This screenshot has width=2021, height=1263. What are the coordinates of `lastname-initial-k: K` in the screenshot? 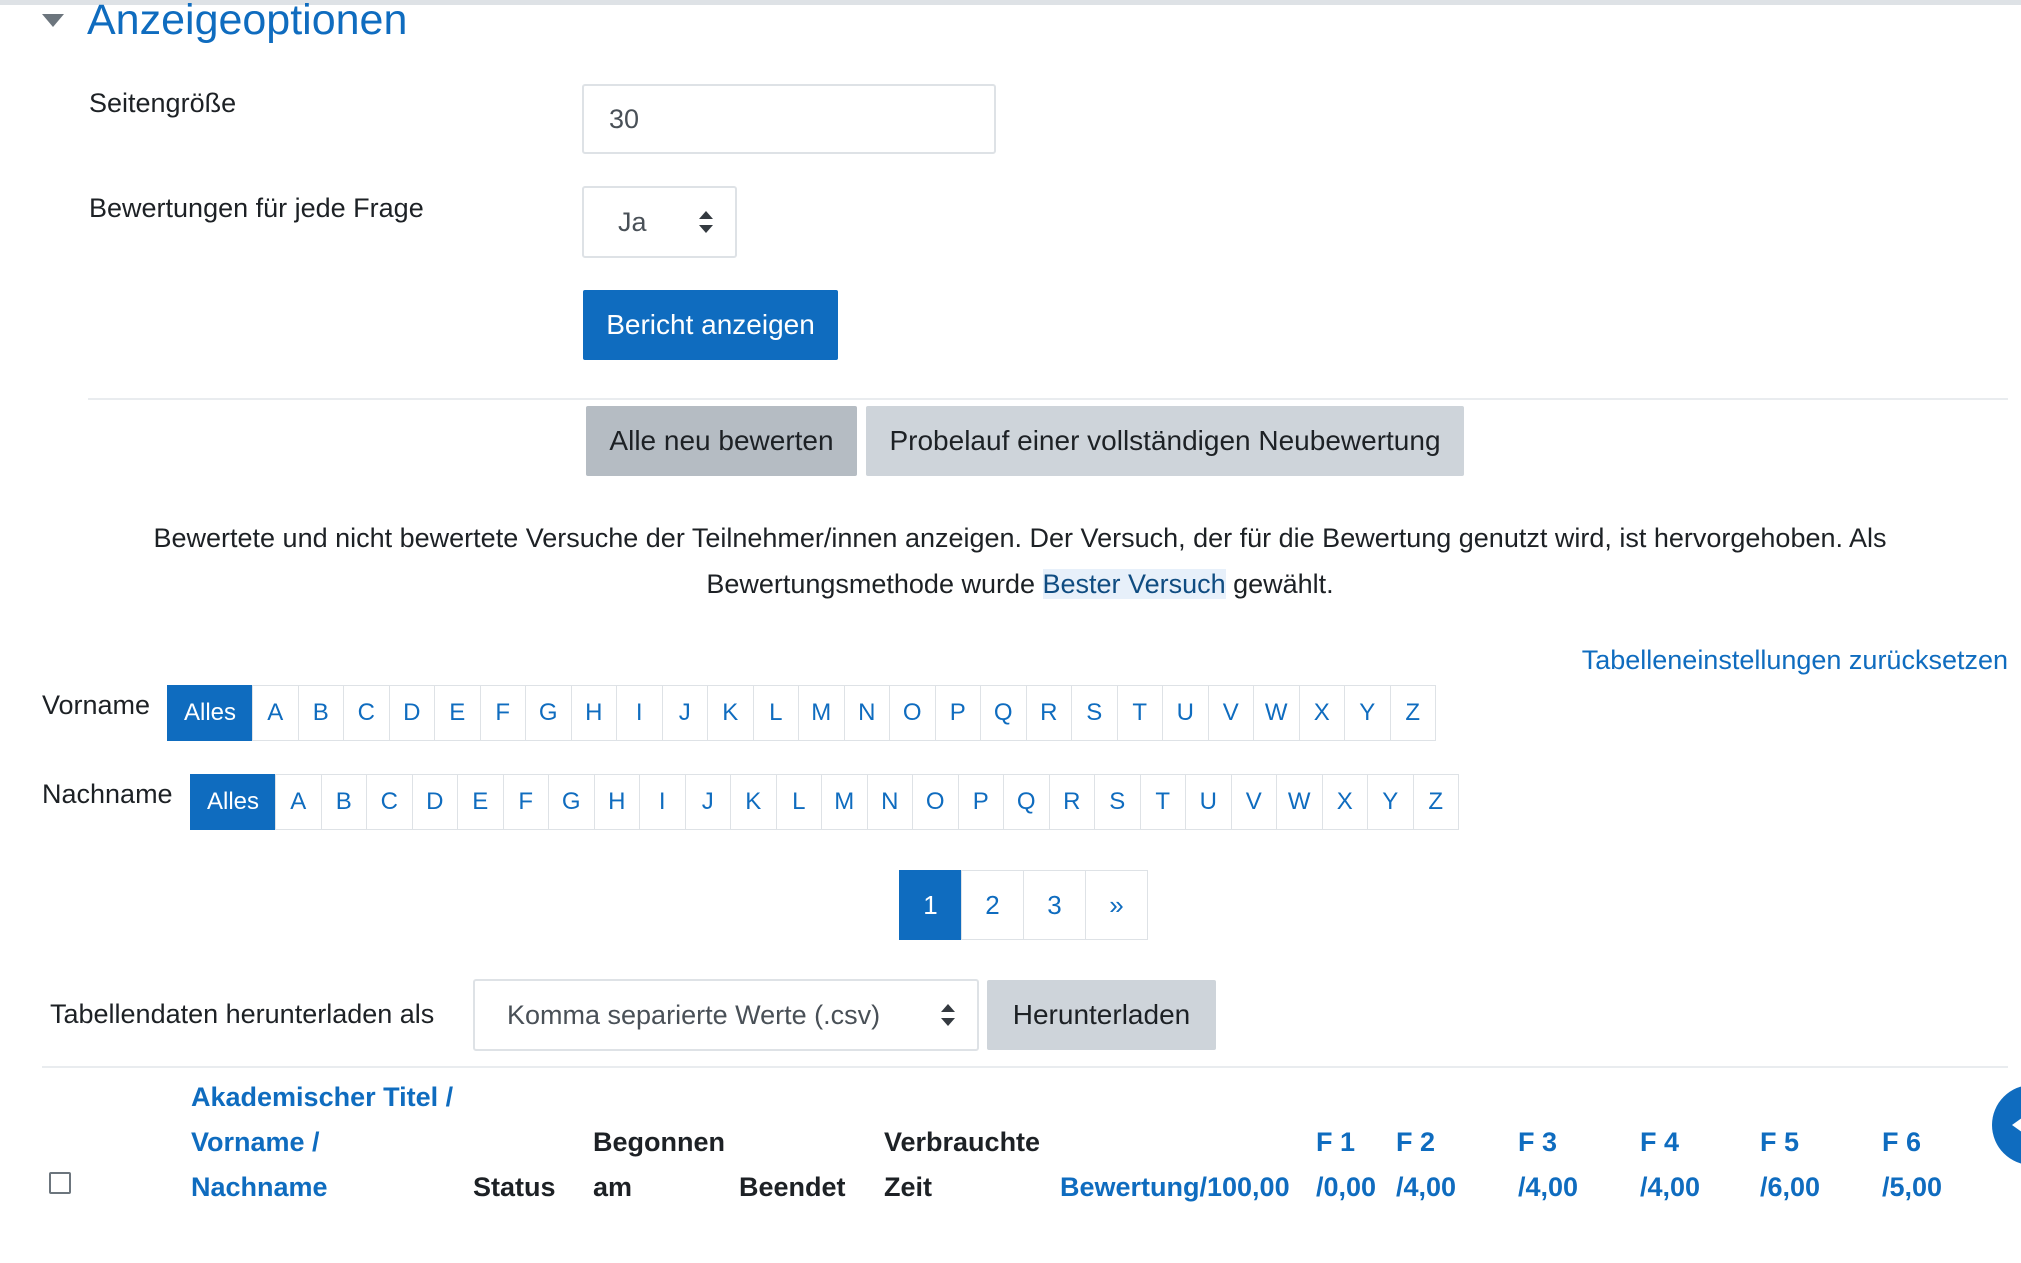 It's located at (753, 802).